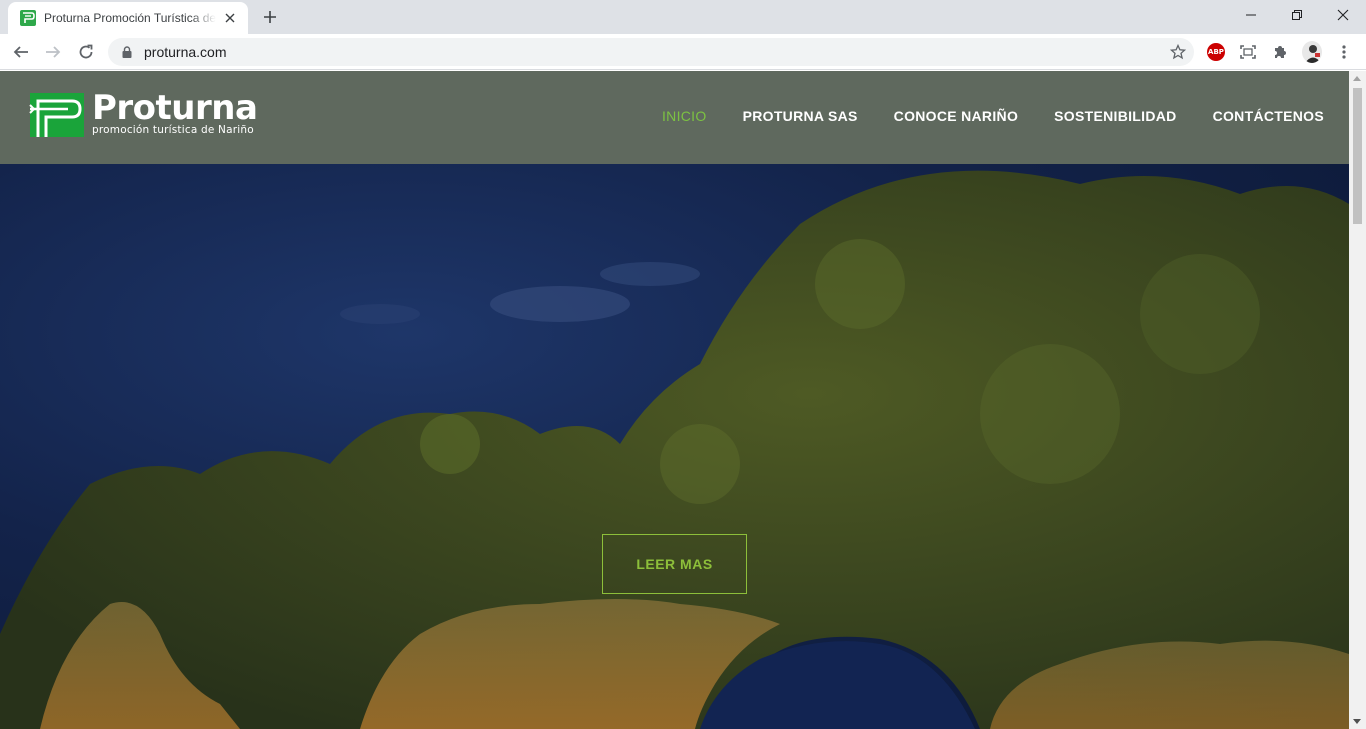 This screenshot has width=1366, height=729. What do you see at coordinates (1357, 78) in the screenshot?
I see `scroll-up-icon` at bounding box center [1357, 78].